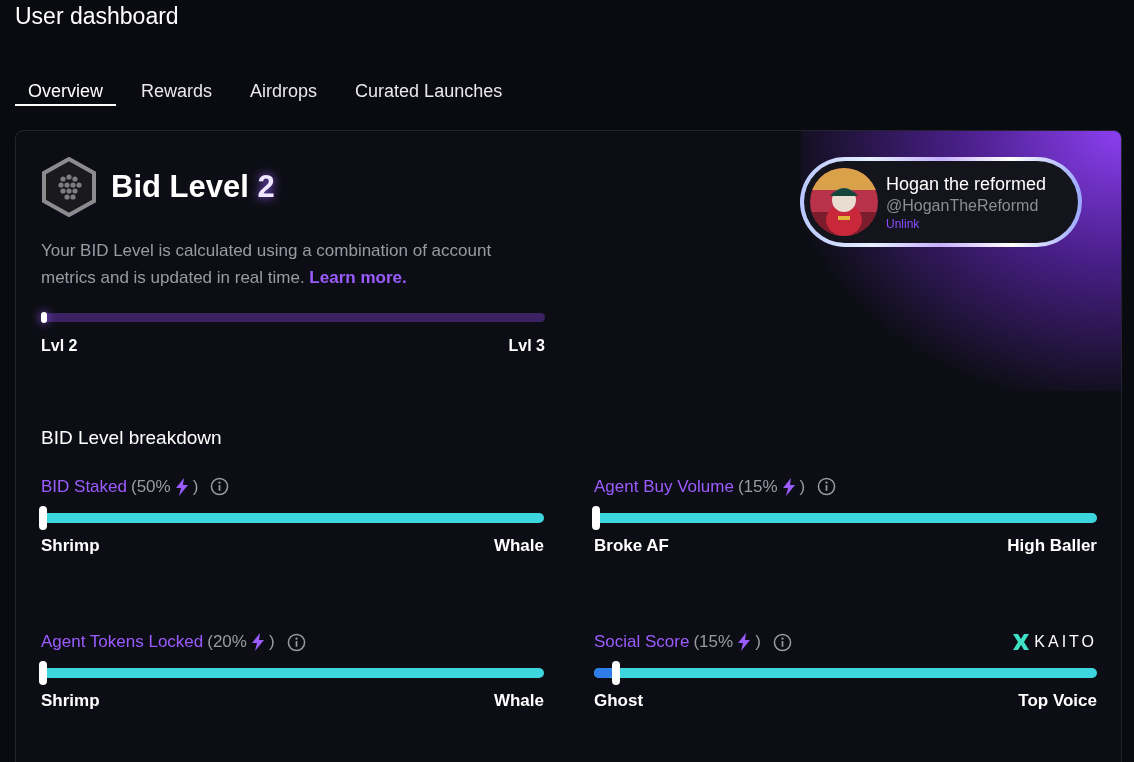 This screenshot has width=1134, height=762. What do you see at coordinates (1021, 642) in the screenshot?
I see `partner-logo-icon` at bounding box center [1021, 642].